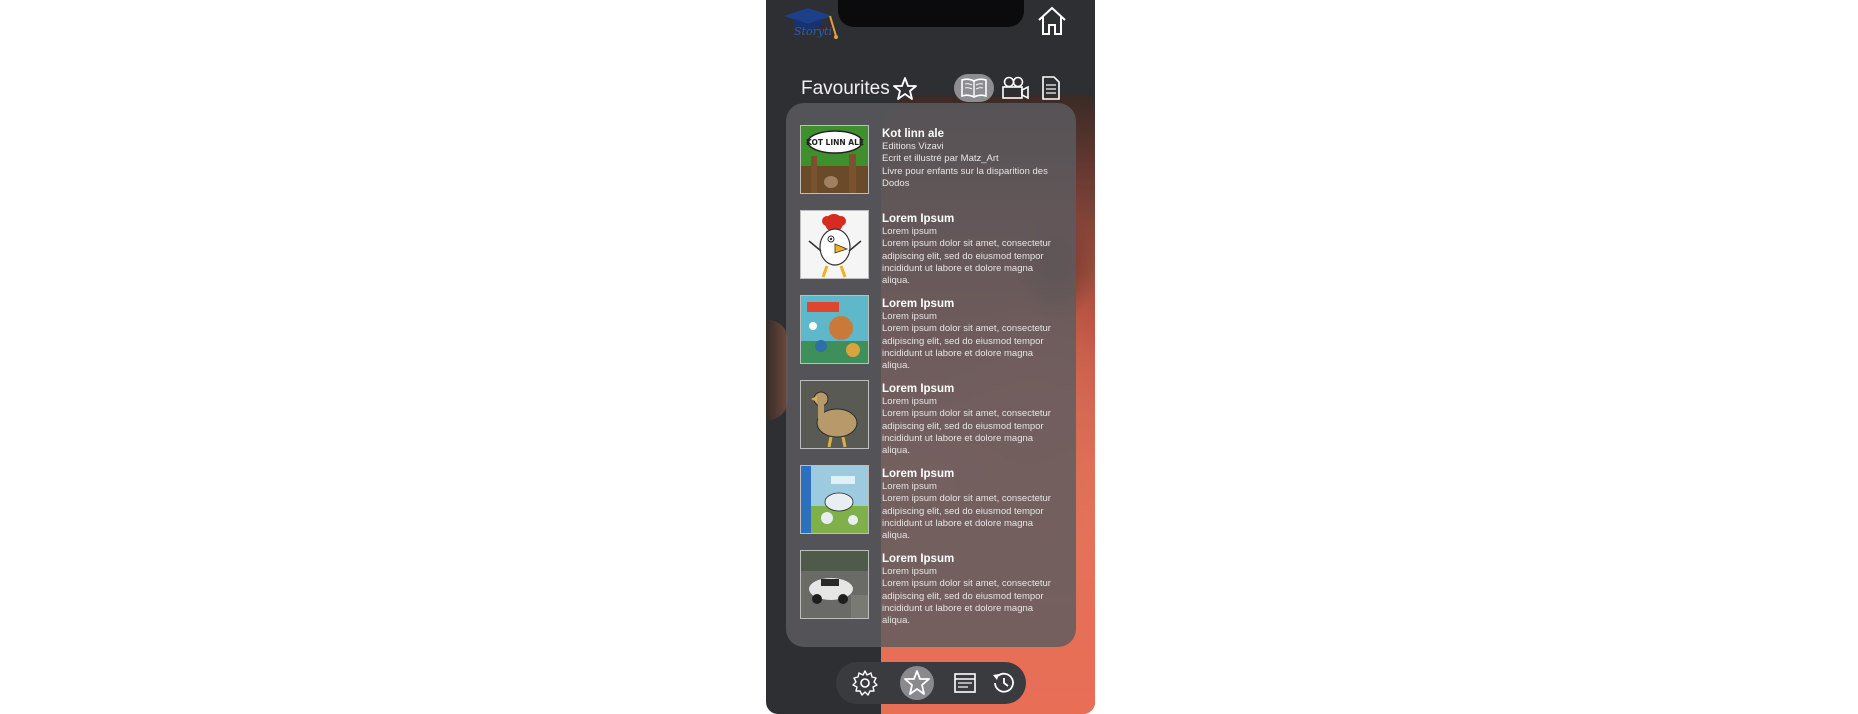  I want to click on tab-documents, so click(1051, 90).